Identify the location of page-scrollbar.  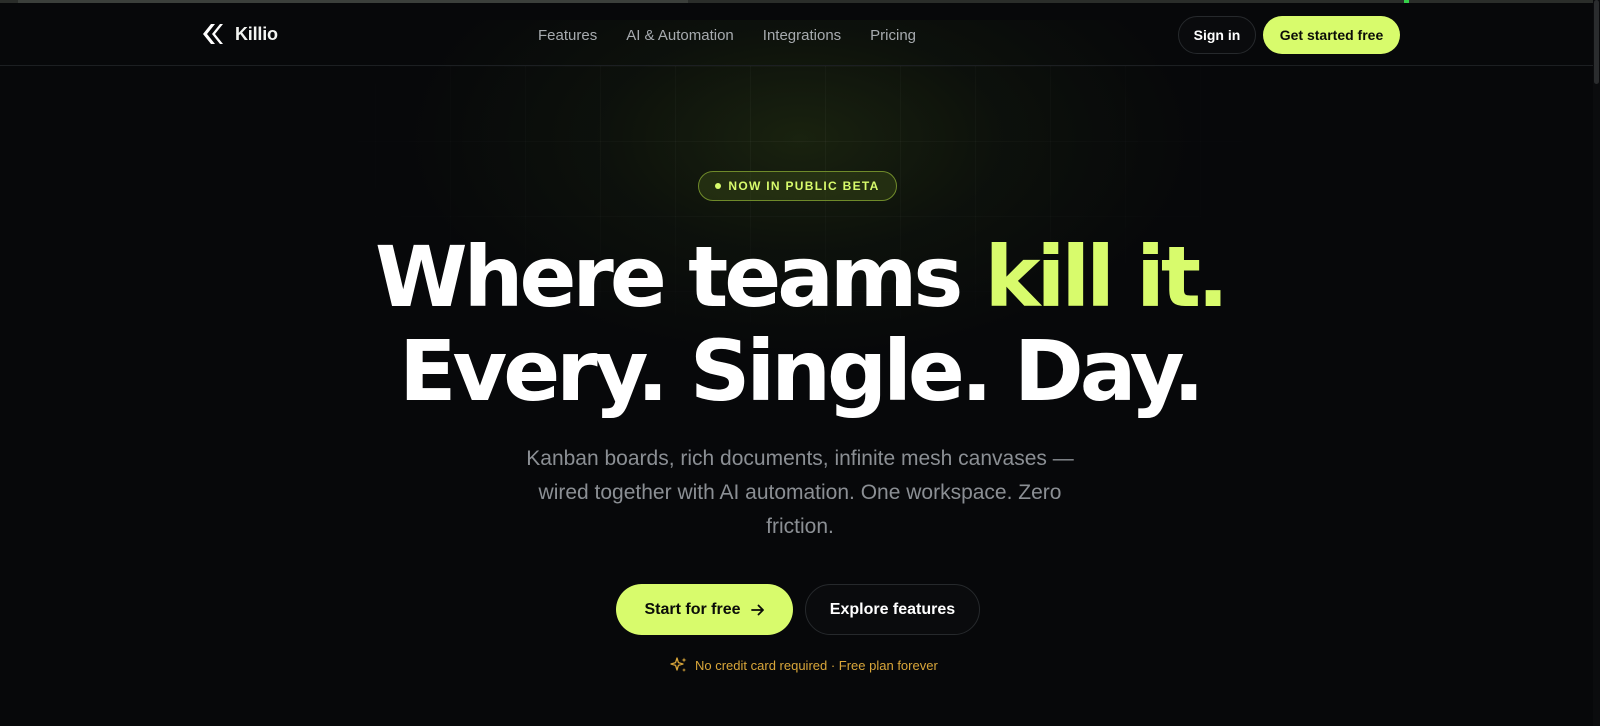
(1596, 363).